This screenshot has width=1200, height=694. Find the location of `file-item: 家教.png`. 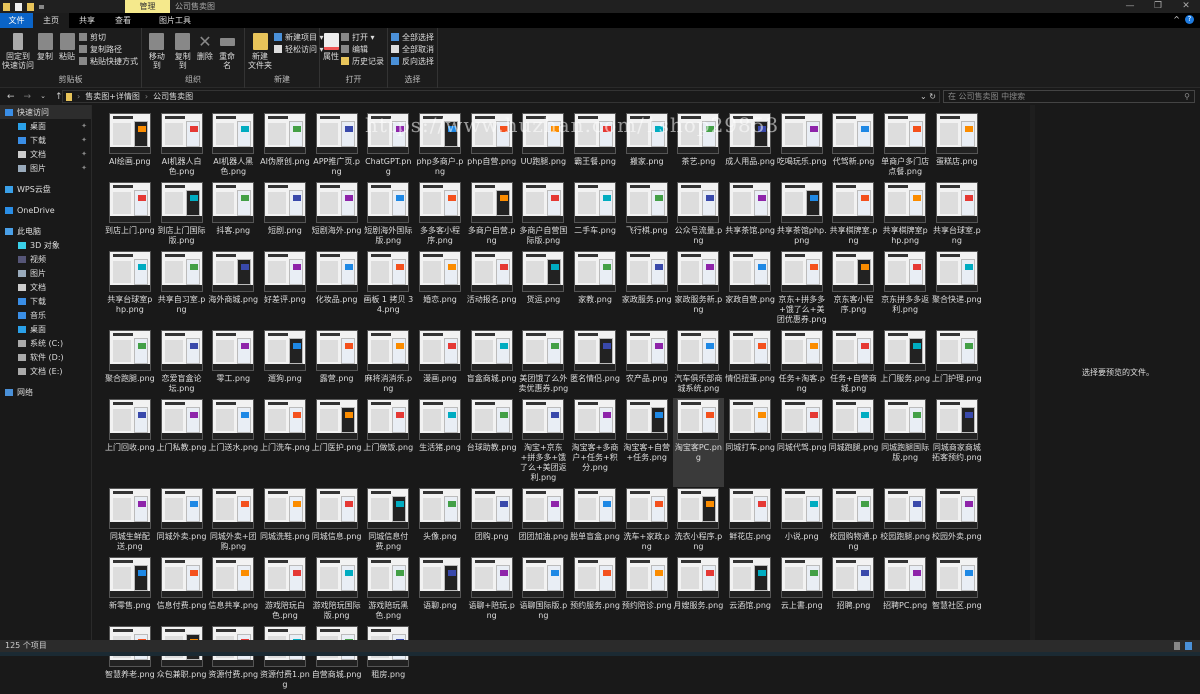

file-item: 家教.png is located at coordinates (595, 289).